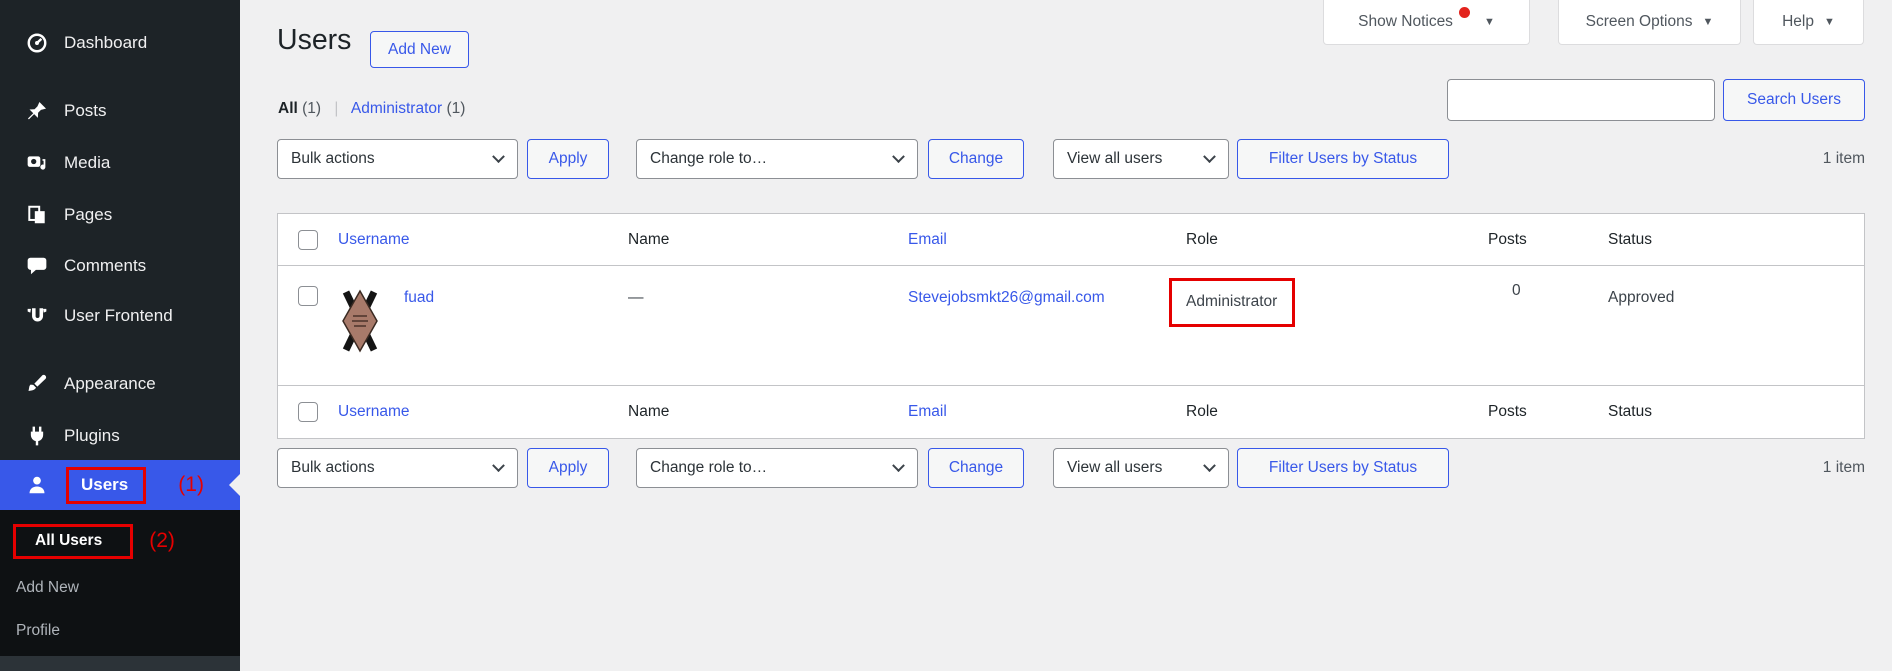 The width and height of the screenshot is (1892, 671). I want to click on annotation-box-all-users: All Users, so click(73, 541).